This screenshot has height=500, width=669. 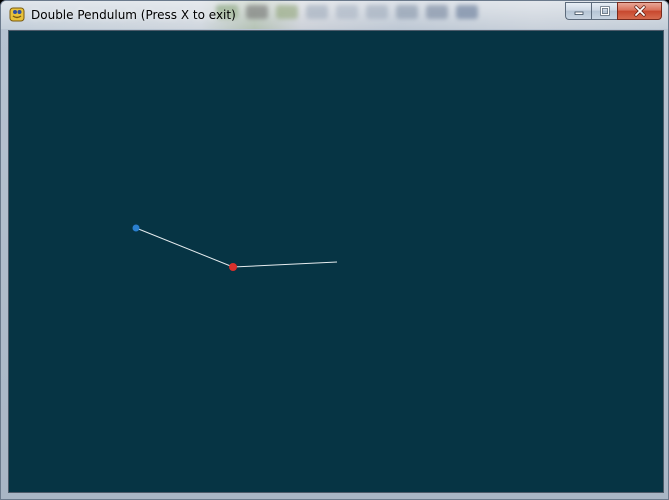 I want to click on maximize-button, so click(x=604, y=11).